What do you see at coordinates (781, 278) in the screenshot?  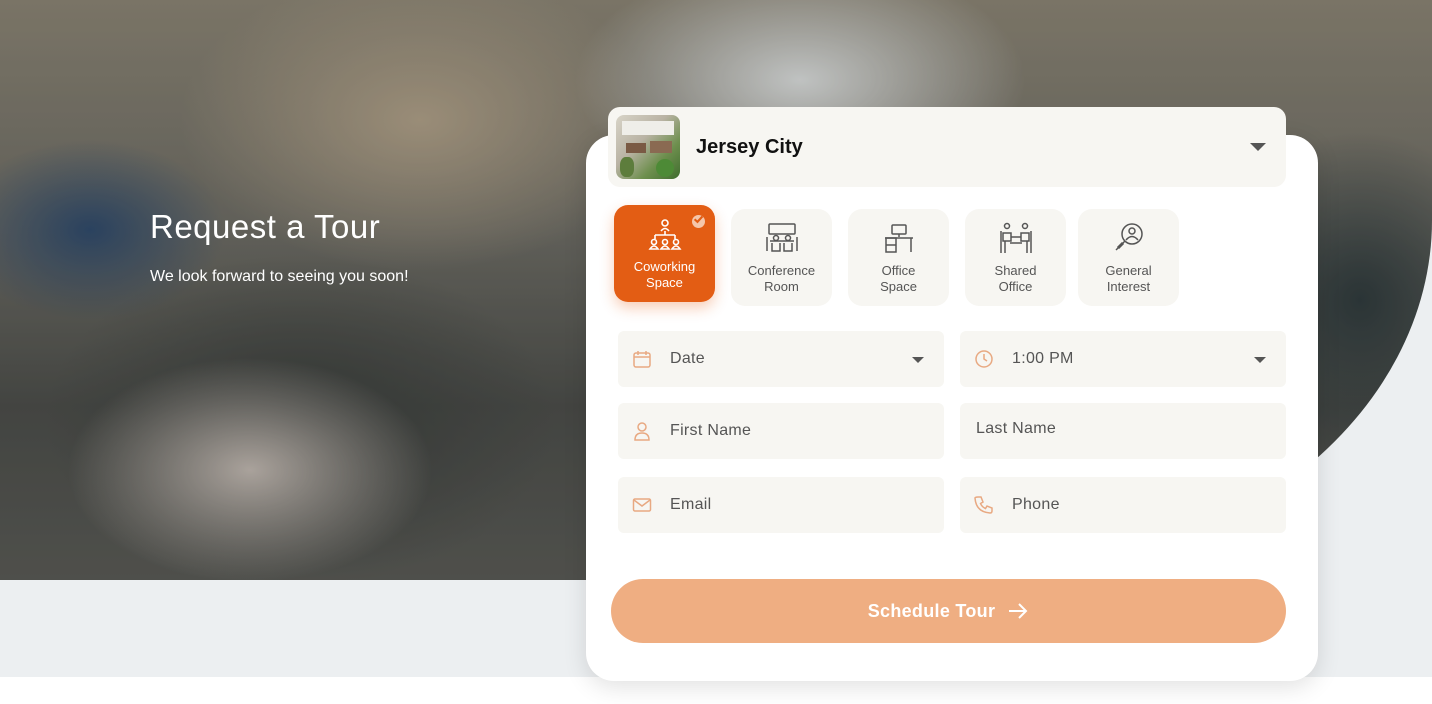 I see `space-type-label: Conference Room` at bounding box center [781, 278].